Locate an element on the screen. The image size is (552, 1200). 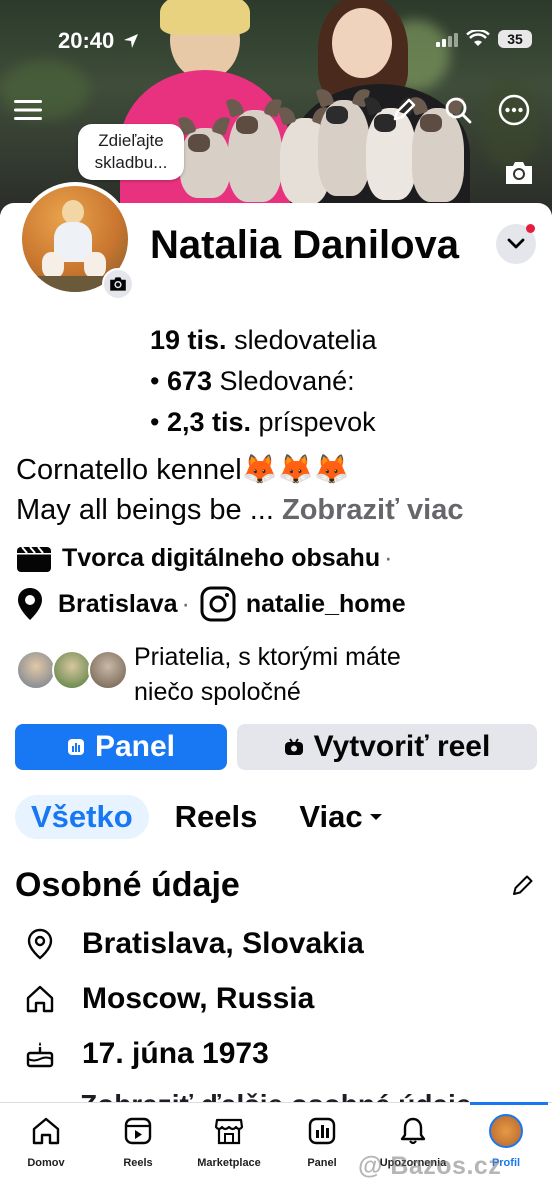
watermark: @ Bazos.cz is located at coordinates (430, 1166).